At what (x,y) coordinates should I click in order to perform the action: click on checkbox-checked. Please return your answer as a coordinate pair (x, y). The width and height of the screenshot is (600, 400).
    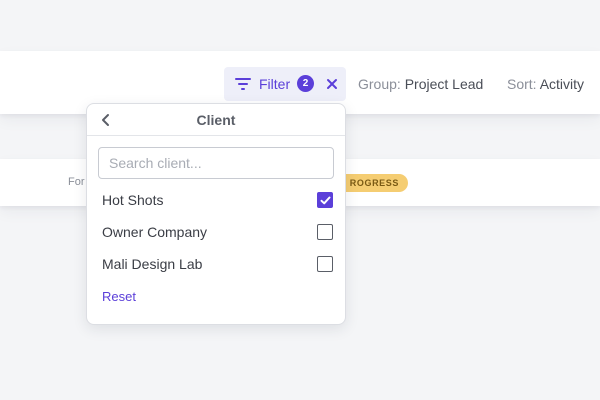
    Looking at the image, I should click on (325, 200).